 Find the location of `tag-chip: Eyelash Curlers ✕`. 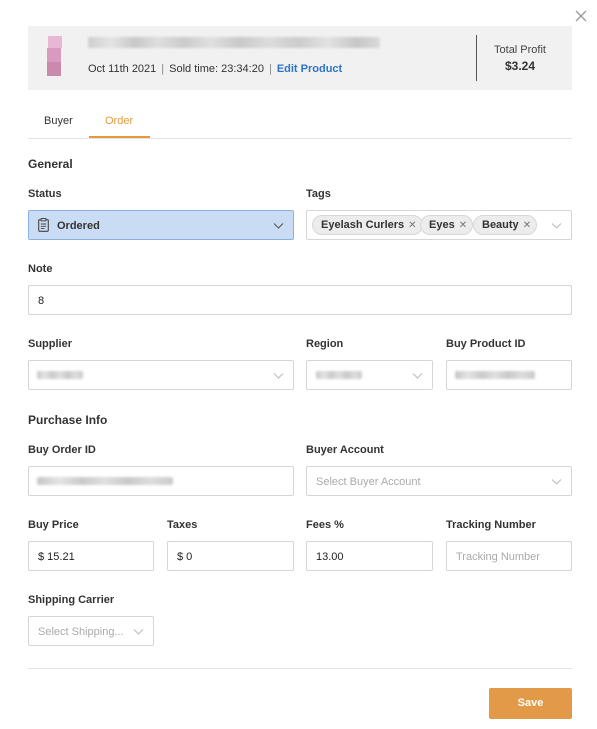

tag-chip: Eyelash Curlers ✕ is located at coordinates (367, 225).